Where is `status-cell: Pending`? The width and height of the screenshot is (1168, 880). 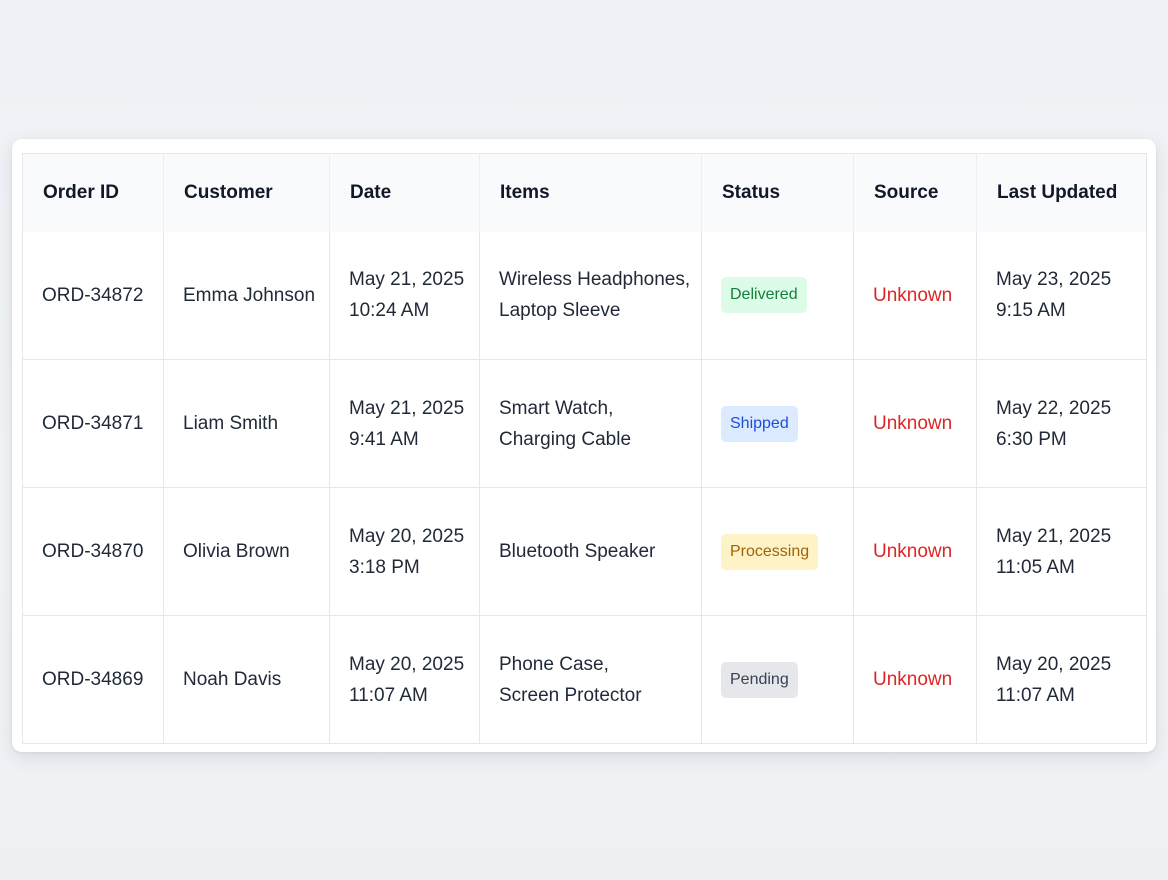 status-cell: Pending is located at coordinates (777, 679).